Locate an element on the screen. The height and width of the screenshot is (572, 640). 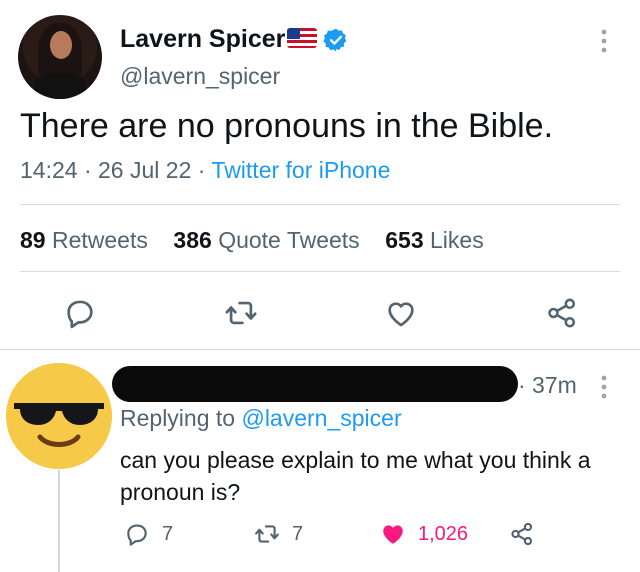
reply-time: · 37m is located at coordinates (547, 385).